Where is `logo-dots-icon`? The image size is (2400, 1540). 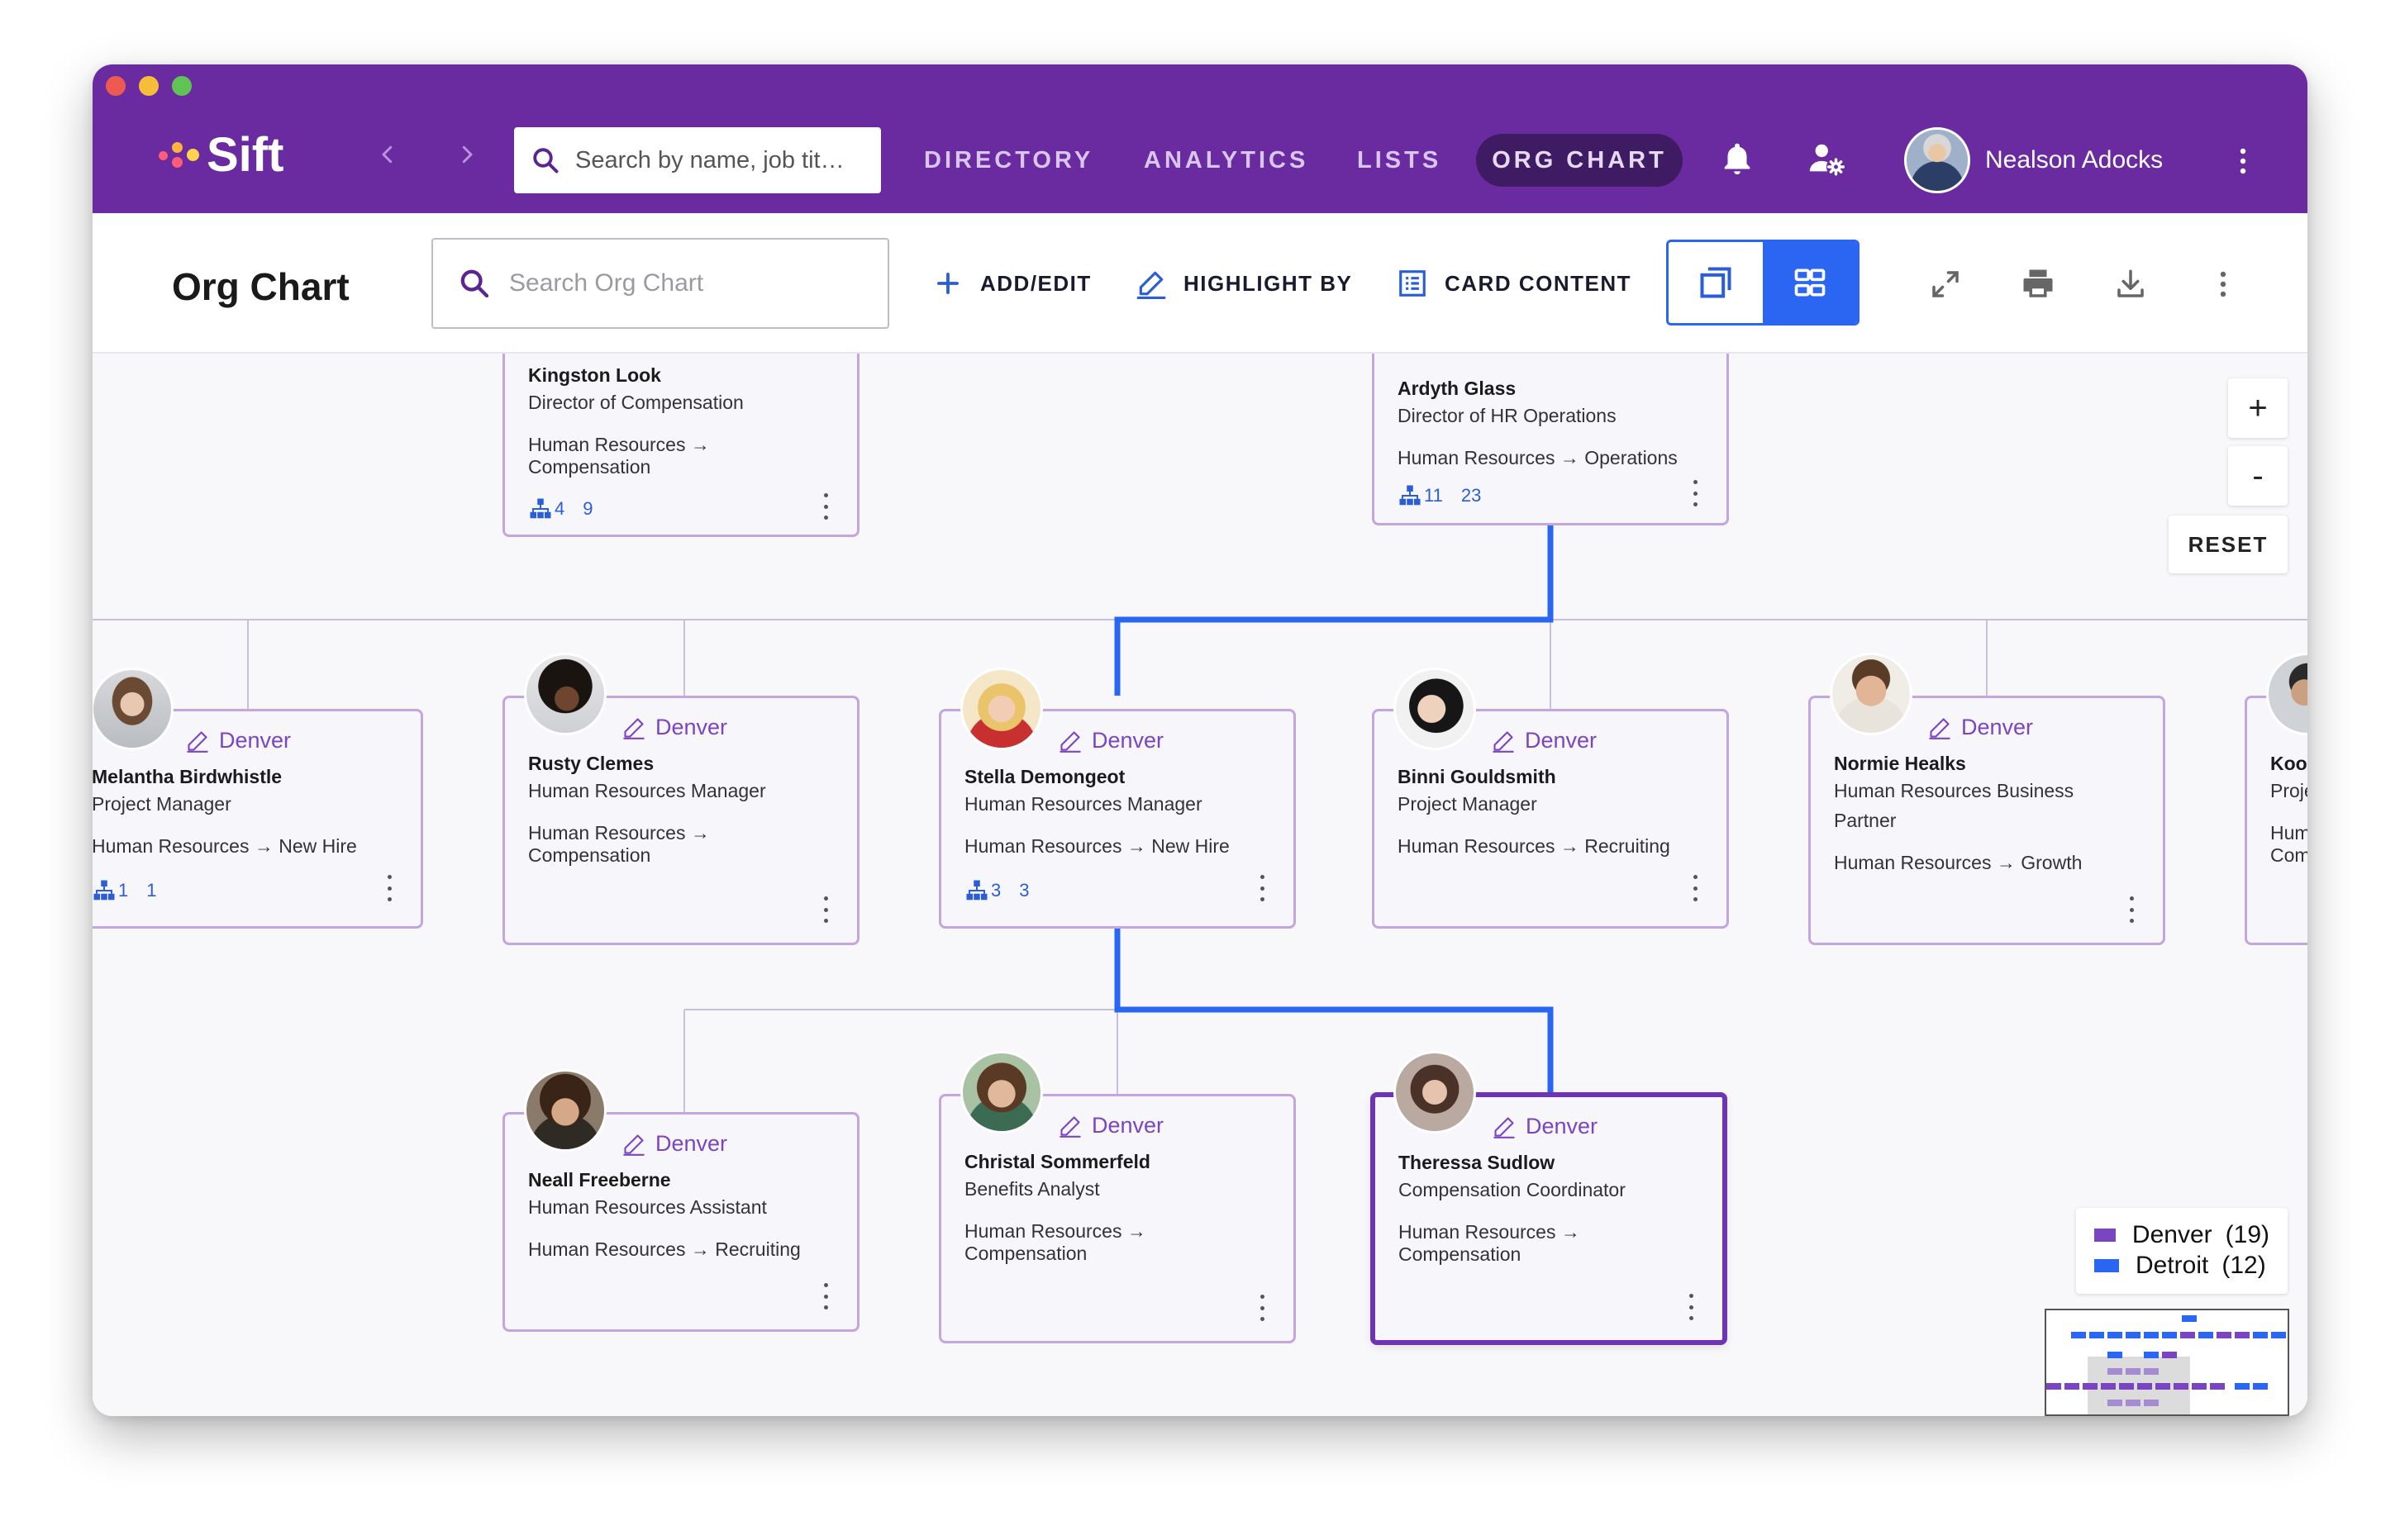 logo-dots-icon is located at coordinates (183, 155).